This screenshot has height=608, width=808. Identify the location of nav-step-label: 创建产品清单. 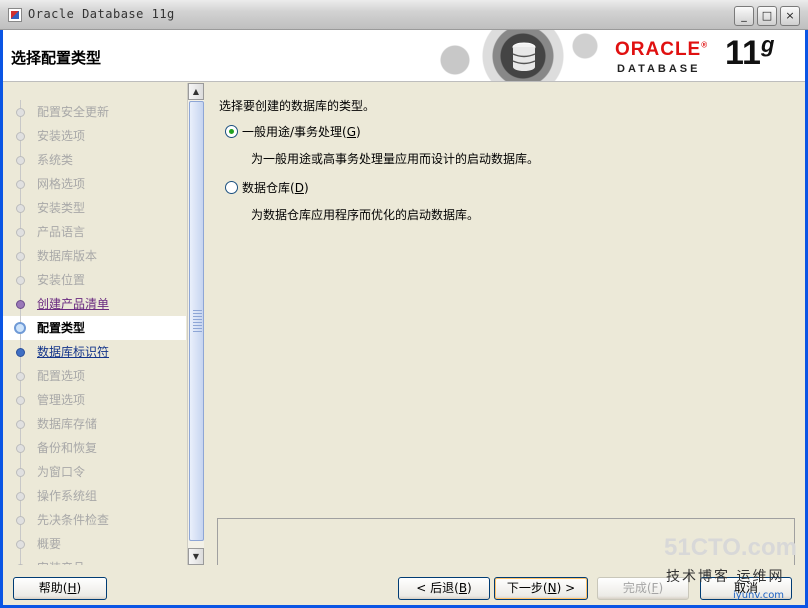
(73, 304).